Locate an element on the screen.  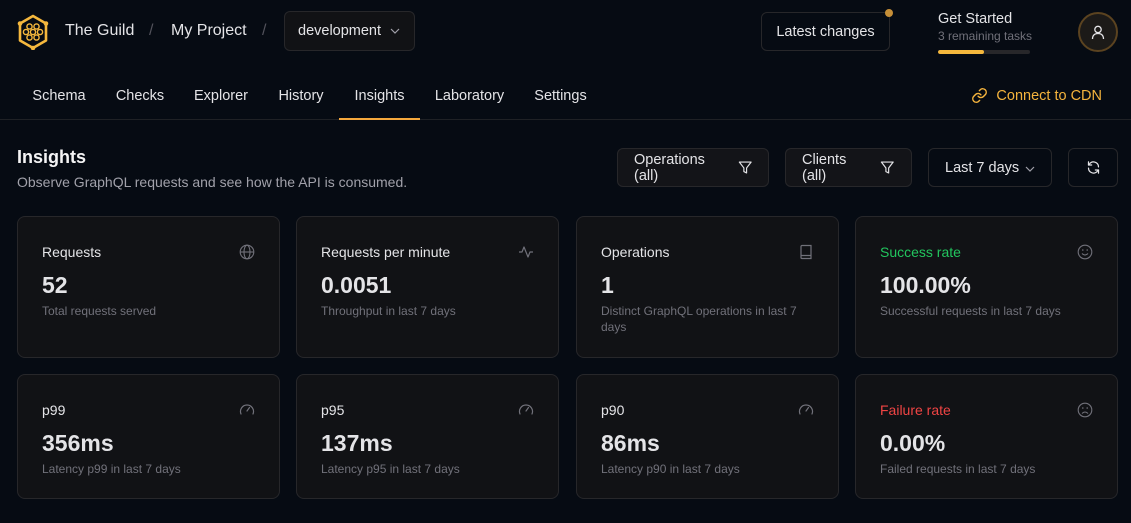
tab-label: Settings is located at coordinates (560, 95).